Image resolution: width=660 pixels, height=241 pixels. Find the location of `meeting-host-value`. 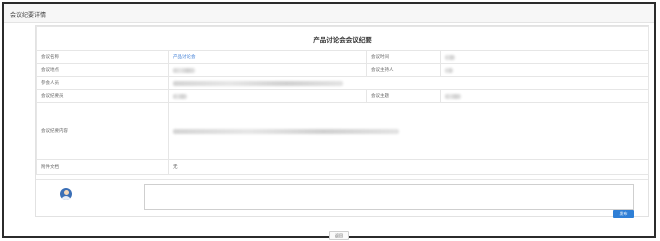

meeting-host-value is located at coordinates (544, 70).